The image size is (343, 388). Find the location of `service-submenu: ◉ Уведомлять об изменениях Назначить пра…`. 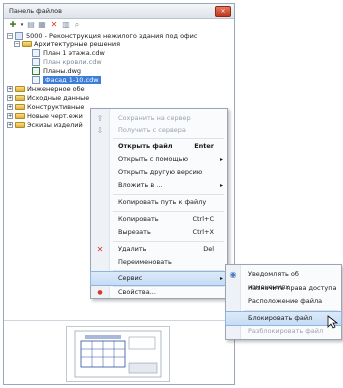

service-submenu: ◉ Уведомлять об изменениях Назначить пра… is located at coordinates (283, 302).